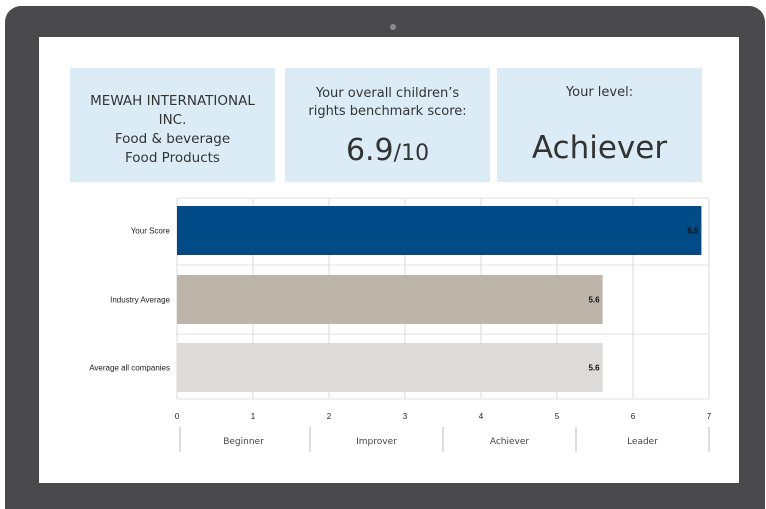 Image resolution: width=766 pixels, height=509 pixels. What do you see at coordinates (140, 300) in the screenshot?
I see `category-label: Industry Average` at bounding box center [140, 300].